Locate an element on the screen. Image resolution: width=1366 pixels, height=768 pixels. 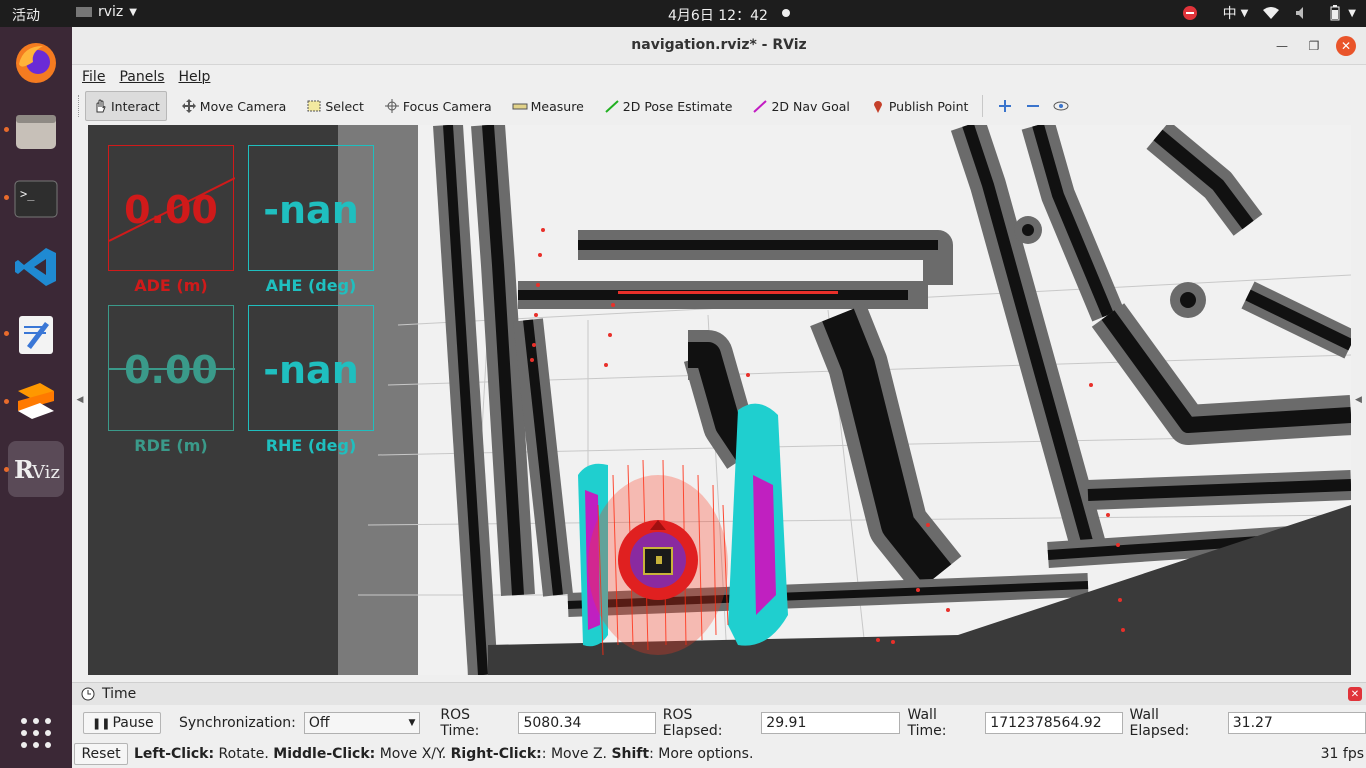
wall-time-label: Wall Time: is located at coordinates (927, 723).